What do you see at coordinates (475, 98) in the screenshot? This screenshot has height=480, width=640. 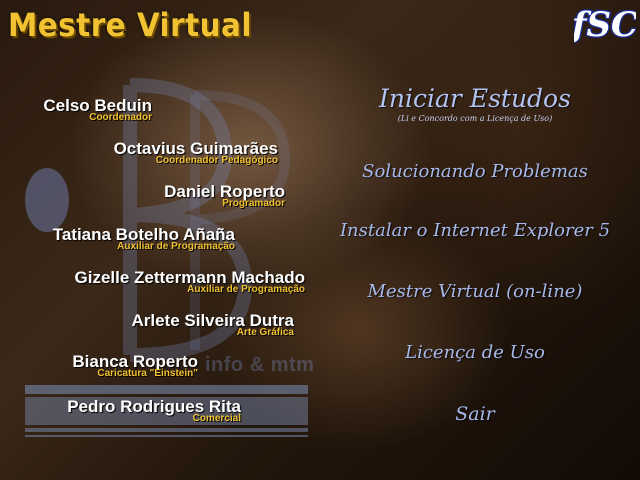 I see `start-studies-label: Iniciar Estudos` at bounding box center [475, 98].